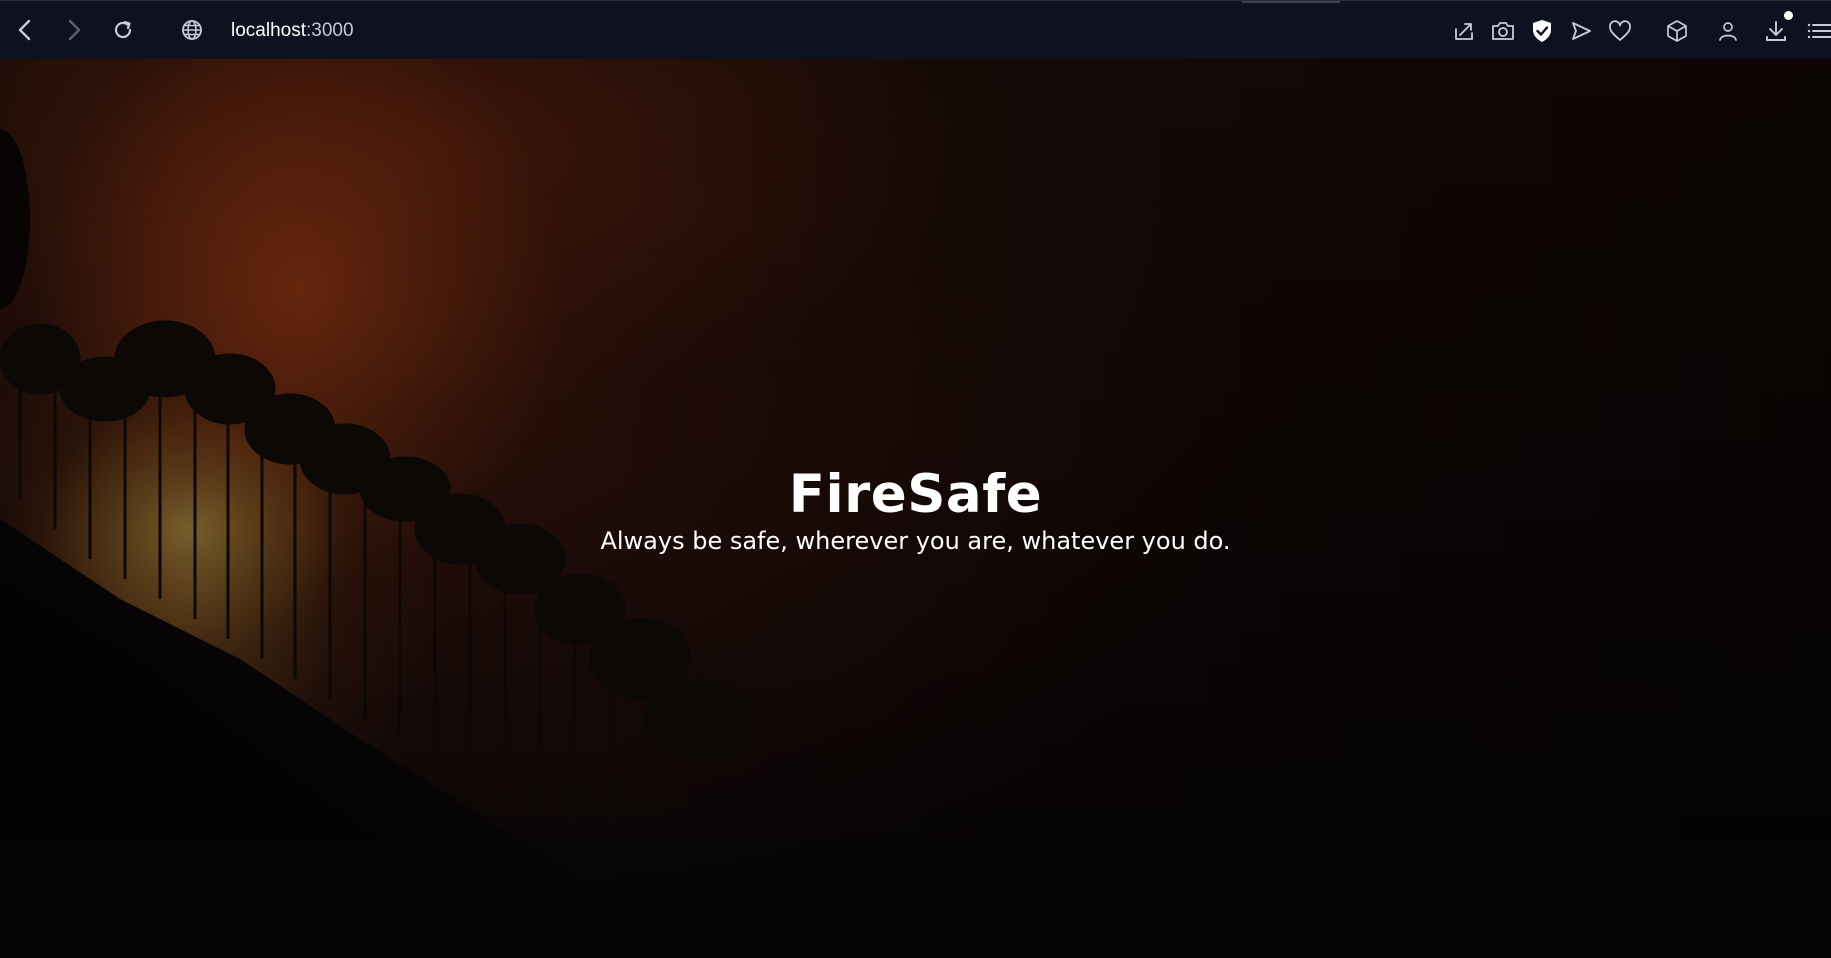 This screenshot has width=1831, height=958. Describe the element at coordinates (123, 30) in the screenshot. I see `reload-icon` at that location.